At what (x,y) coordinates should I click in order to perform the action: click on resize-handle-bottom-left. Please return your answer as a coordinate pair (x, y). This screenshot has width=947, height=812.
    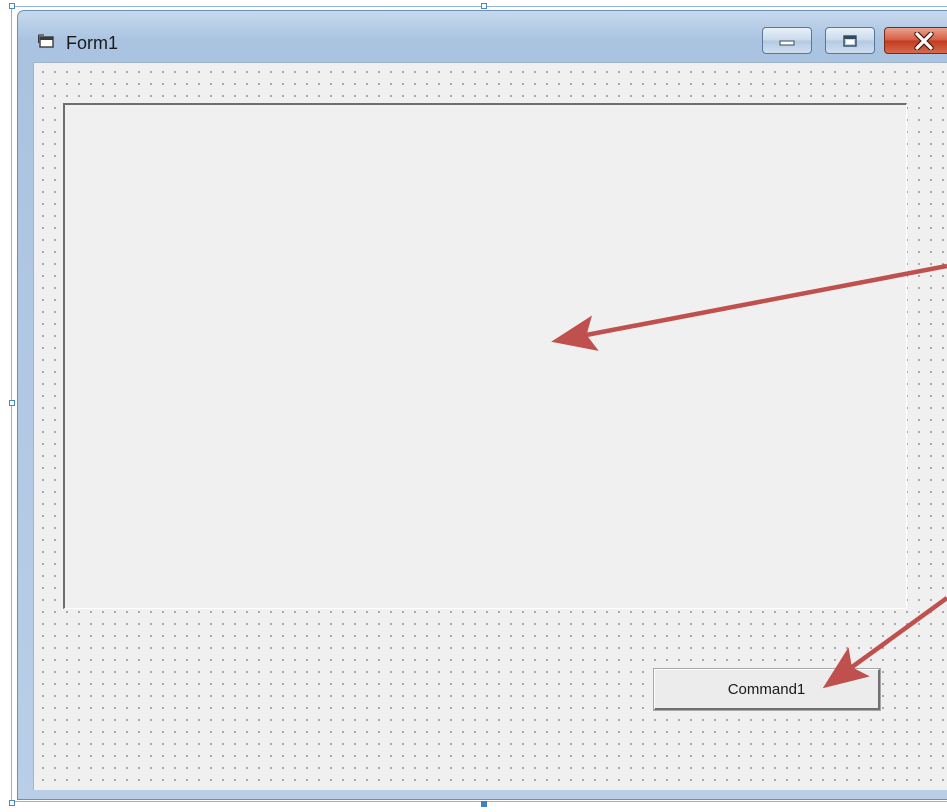
    Looking at the image, I should click on (12, 803).